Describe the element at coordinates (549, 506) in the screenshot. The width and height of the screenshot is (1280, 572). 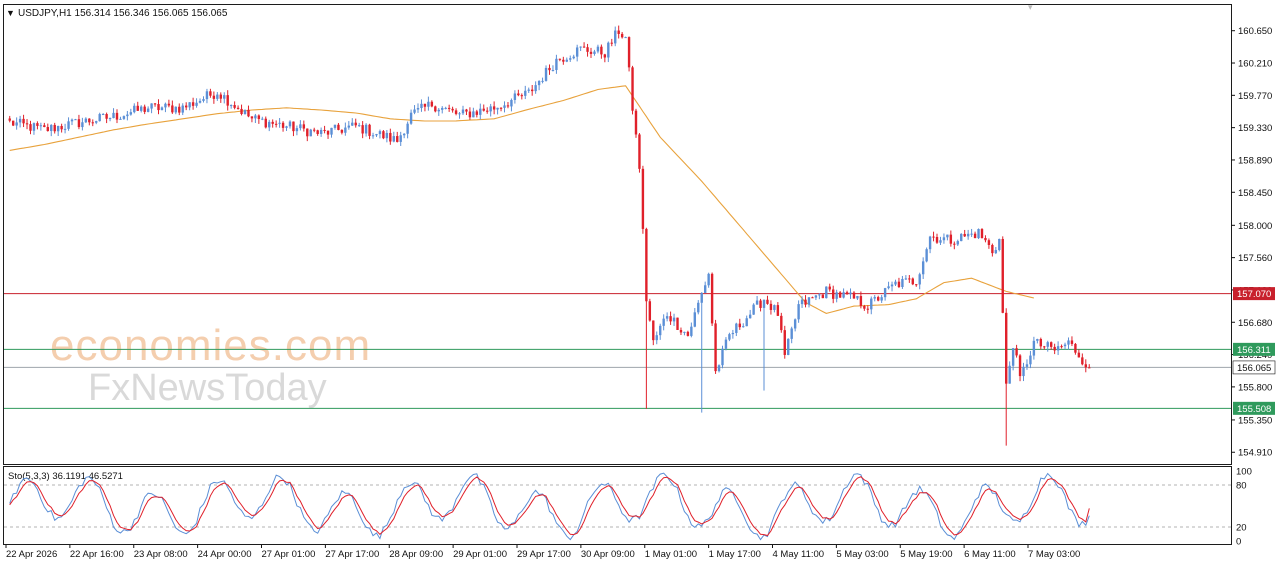
I see `sto-signal-line` at that location.